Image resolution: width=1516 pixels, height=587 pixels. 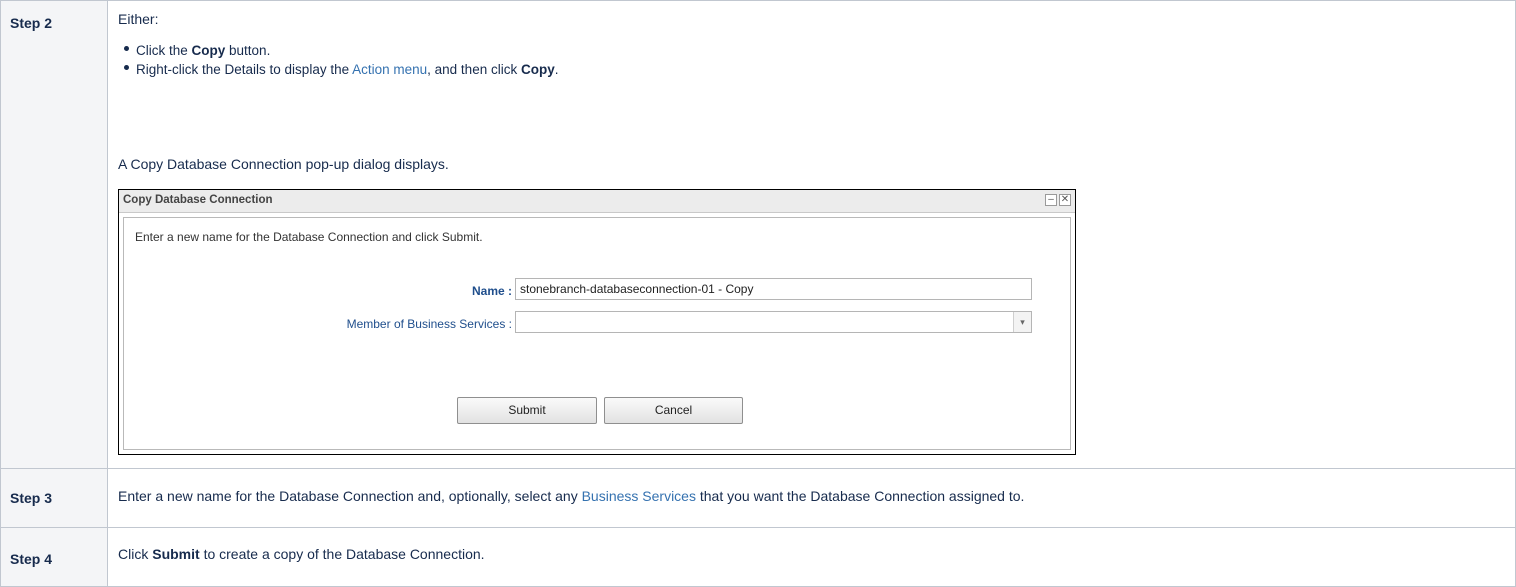 What do you see at coordinates (773, 322) in the screenshot?
I see `business-services-select: ▾` at bounding box center [773, 322].